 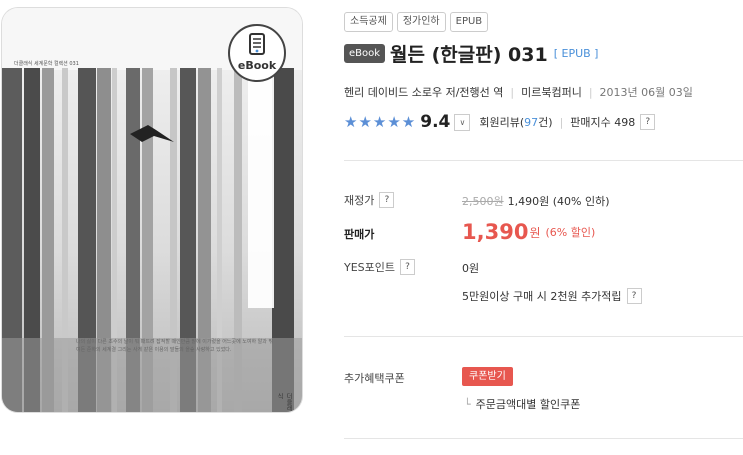 I want to click on coupon-sub-link: └ 주문금액대별 할인쿠폰, so click(x=522, y=404).